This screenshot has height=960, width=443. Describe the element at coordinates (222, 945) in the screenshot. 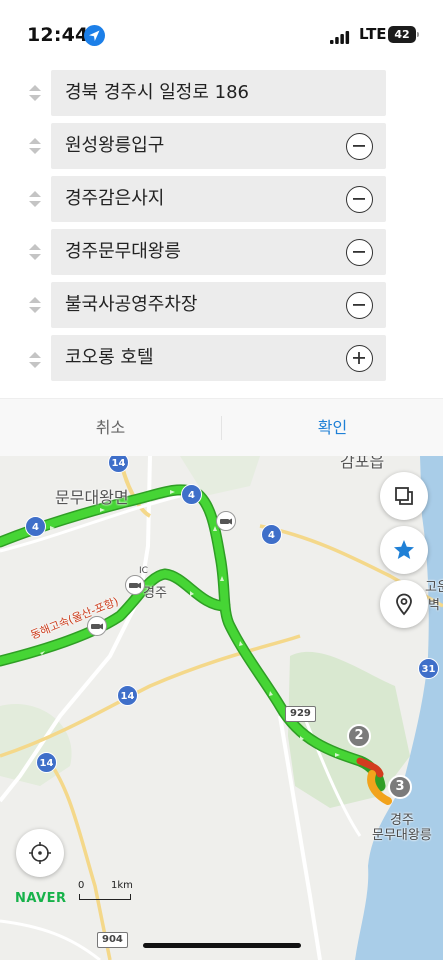

I see `home-indicator` at that location.